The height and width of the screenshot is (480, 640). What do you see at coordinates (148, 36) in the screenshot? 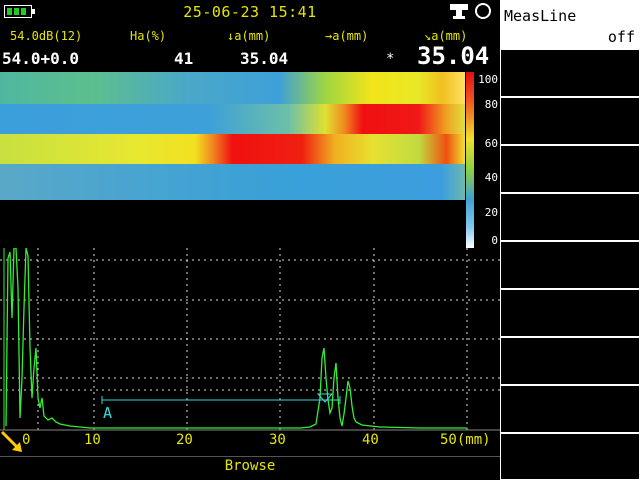
I see `ha-label: Ha(%)` at bounding box center [148, 36].